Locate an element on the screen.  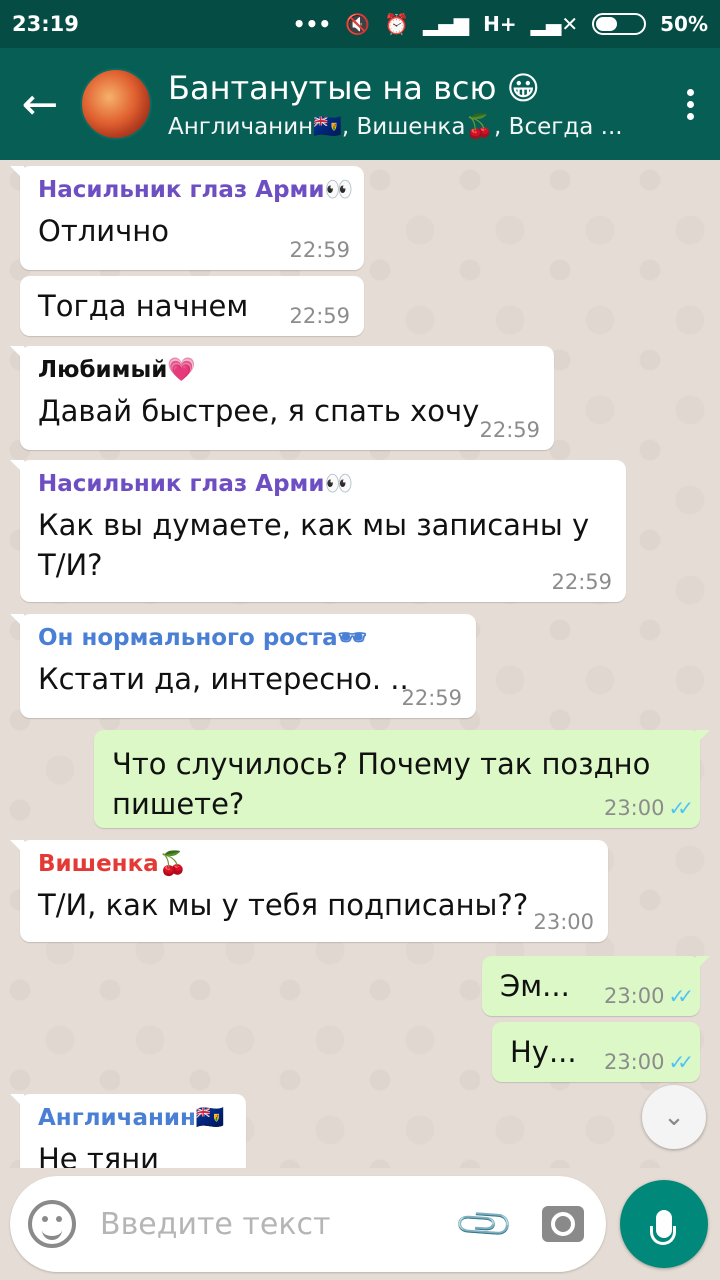
message-text: Что случилось? Почему так поздно пишете? is located at coordinates (381, 784).